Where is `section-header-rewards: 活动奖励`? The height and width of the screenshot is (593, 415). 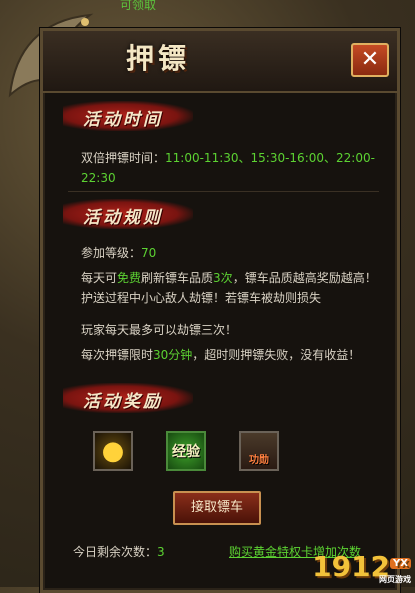 section-header-rewards: 活动奖励 is located at coordinates (128, 398).